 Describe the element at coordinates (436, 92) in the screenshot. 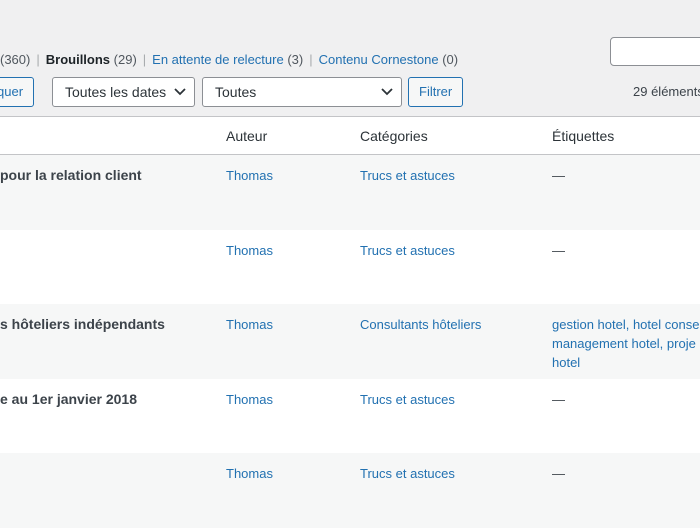

I see `filter-button: Filtrer` at that location.